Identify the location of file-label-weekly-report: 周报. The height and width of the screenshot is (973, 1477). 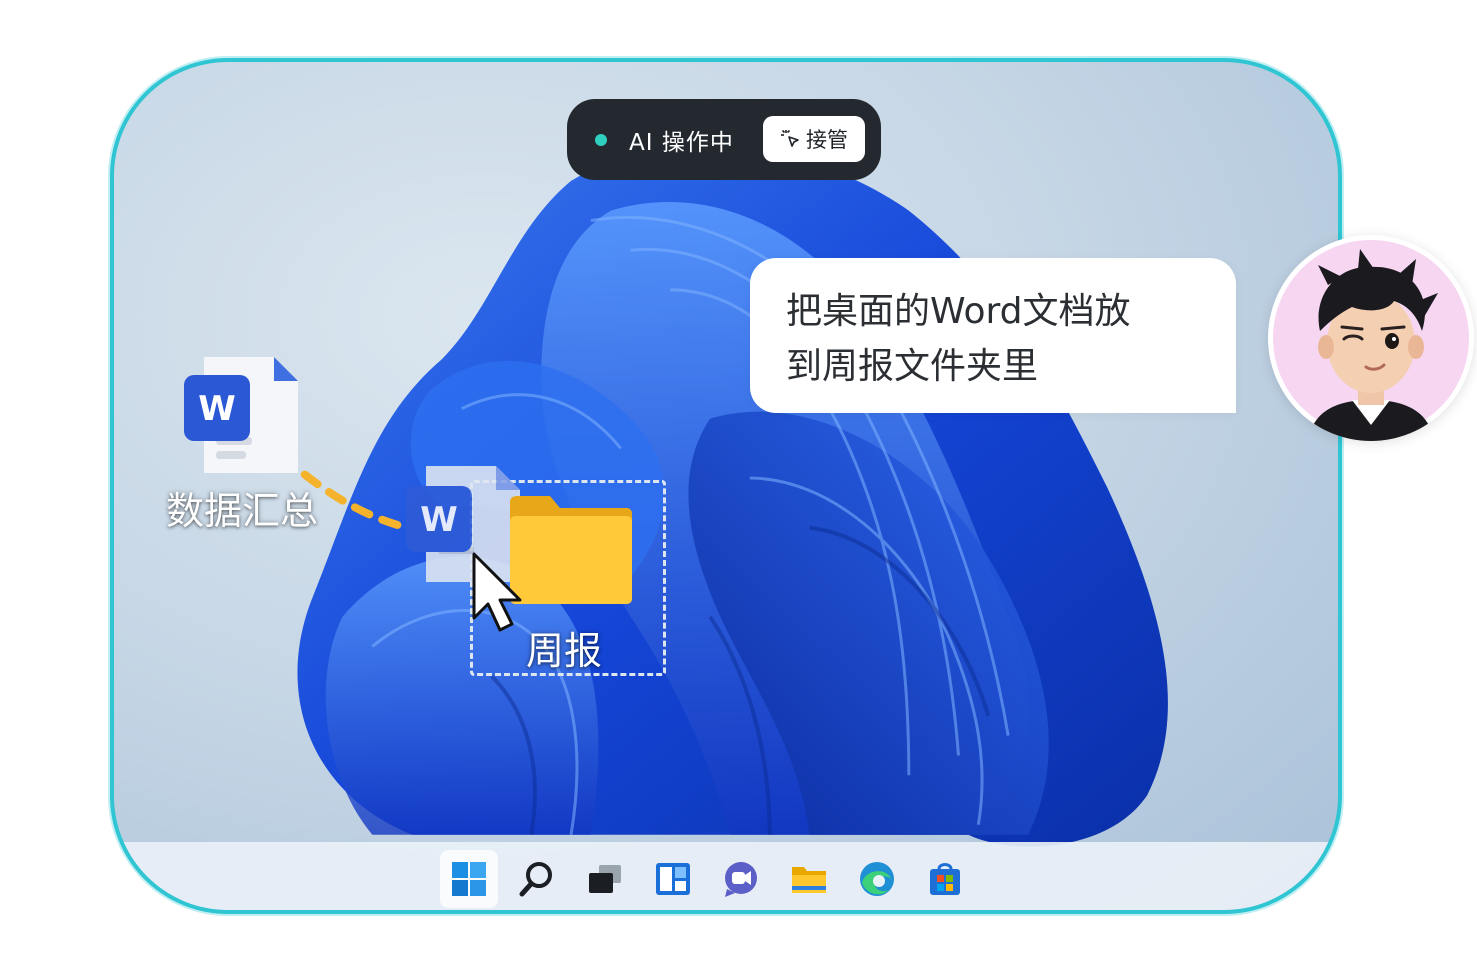
(564, 651).